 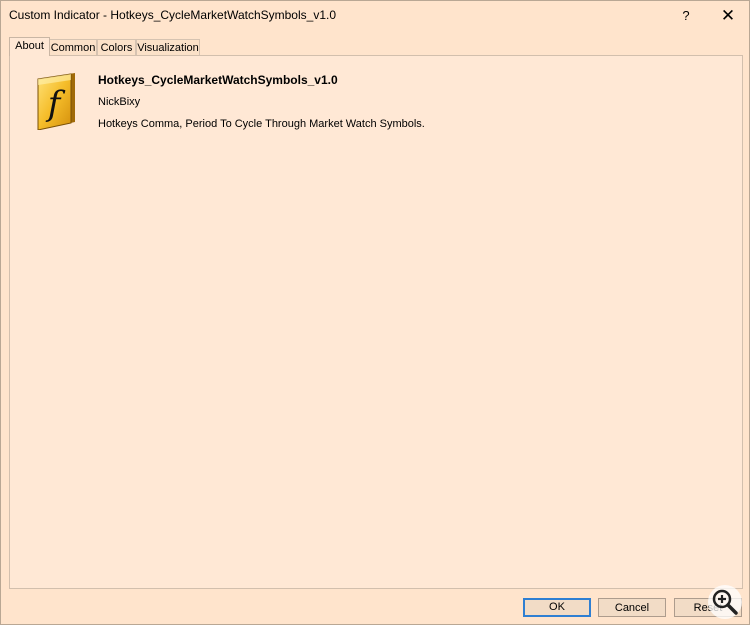 What do you see at coordinates (632, 607) in the screenshot?
I see `cancel-button: Cancel` at bounding box center [632, 607].